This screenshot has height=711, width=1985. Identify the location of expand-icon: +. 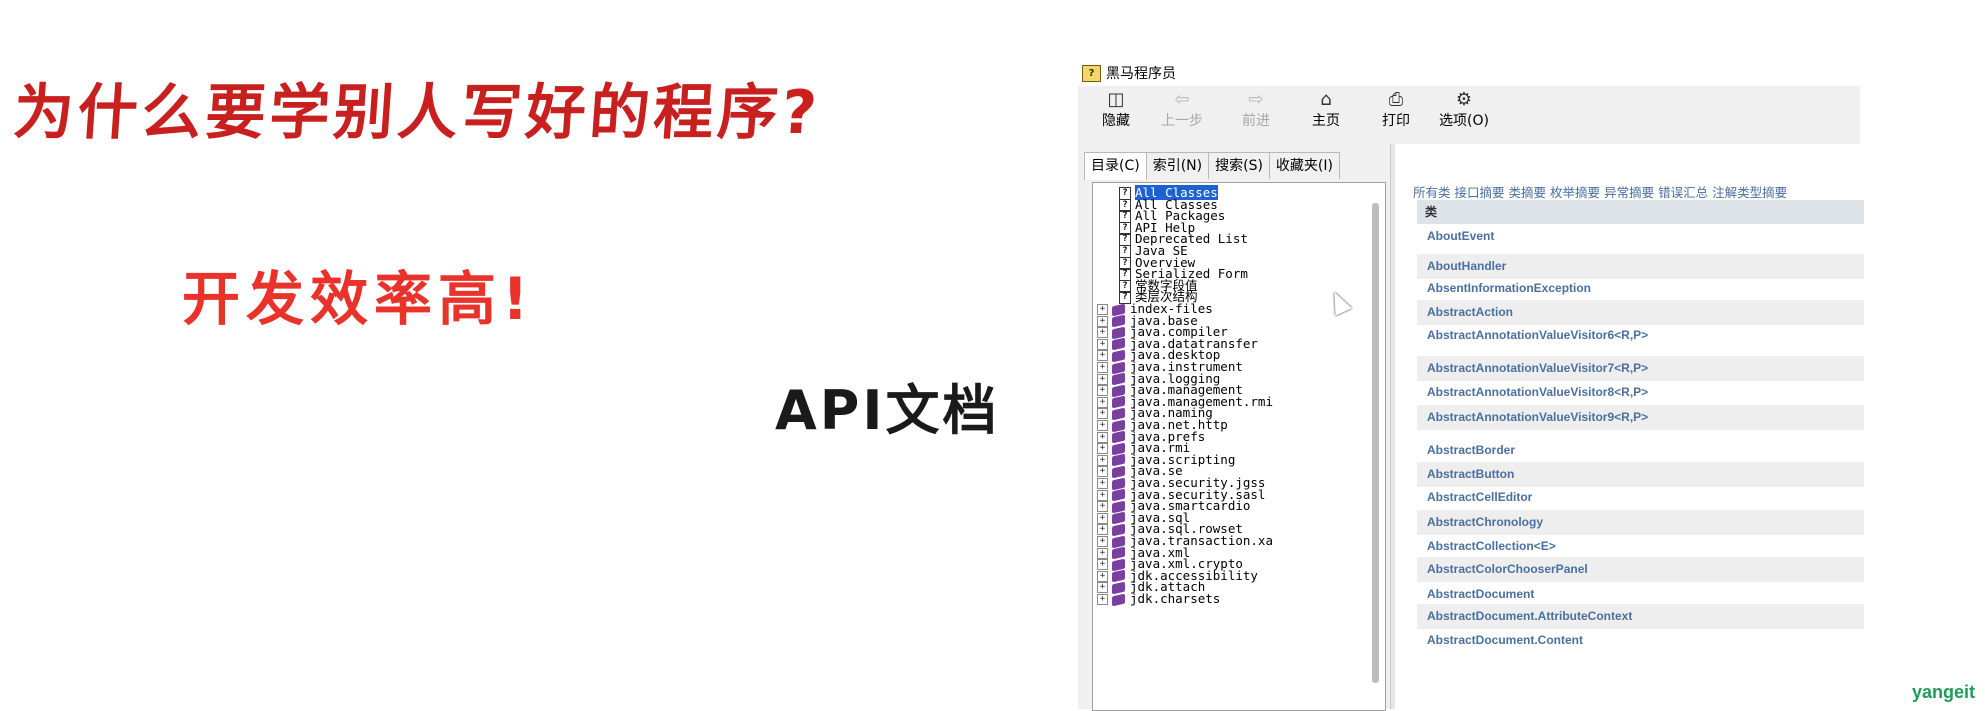
(1102, 599).